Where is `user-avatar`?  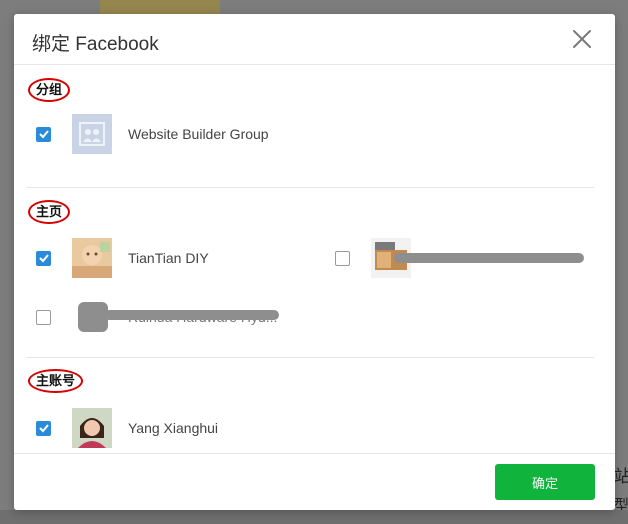
user-avatar is located at coordinates (92, 428).